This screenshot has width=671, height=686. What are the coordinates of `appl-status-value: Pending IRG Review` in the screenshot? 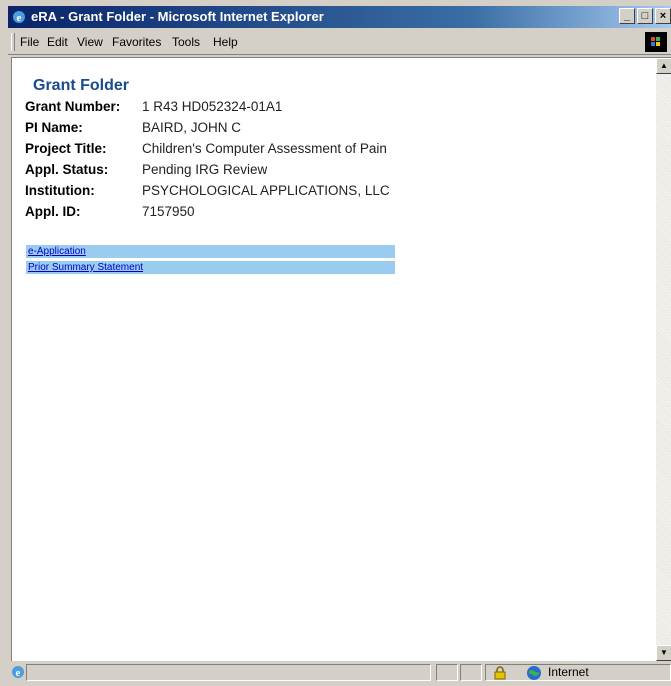 It's located at (205, 169).